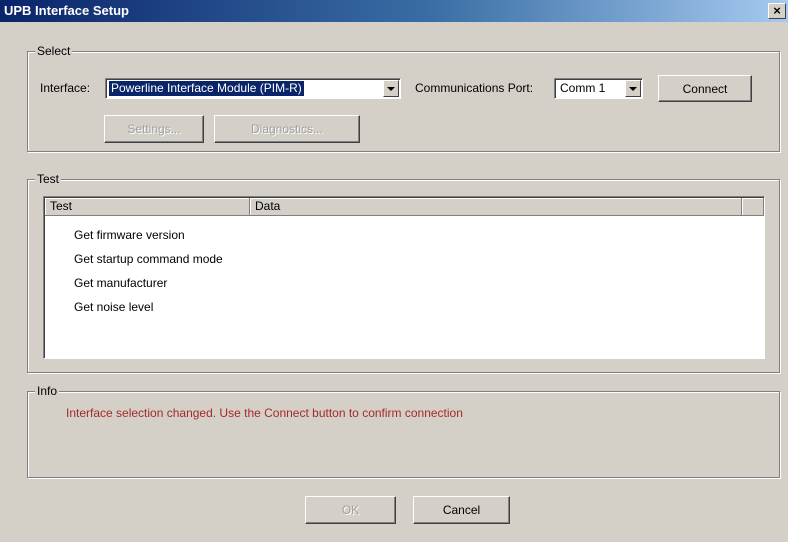 The width and height of the screenshot is (788, 542). Describe the element at coordinates (350, 510) in the screenshot. I see `ok-button: OK` at that location.